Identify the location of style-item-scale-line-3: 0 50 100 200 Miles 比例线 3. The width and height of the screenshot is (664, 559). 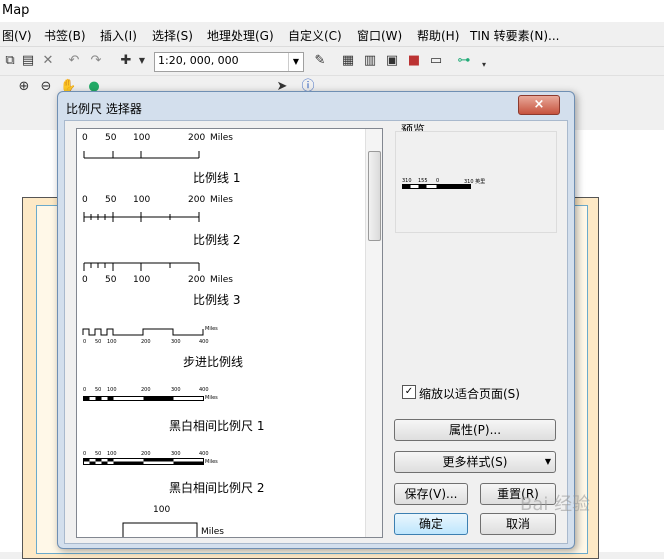
(221, 284).